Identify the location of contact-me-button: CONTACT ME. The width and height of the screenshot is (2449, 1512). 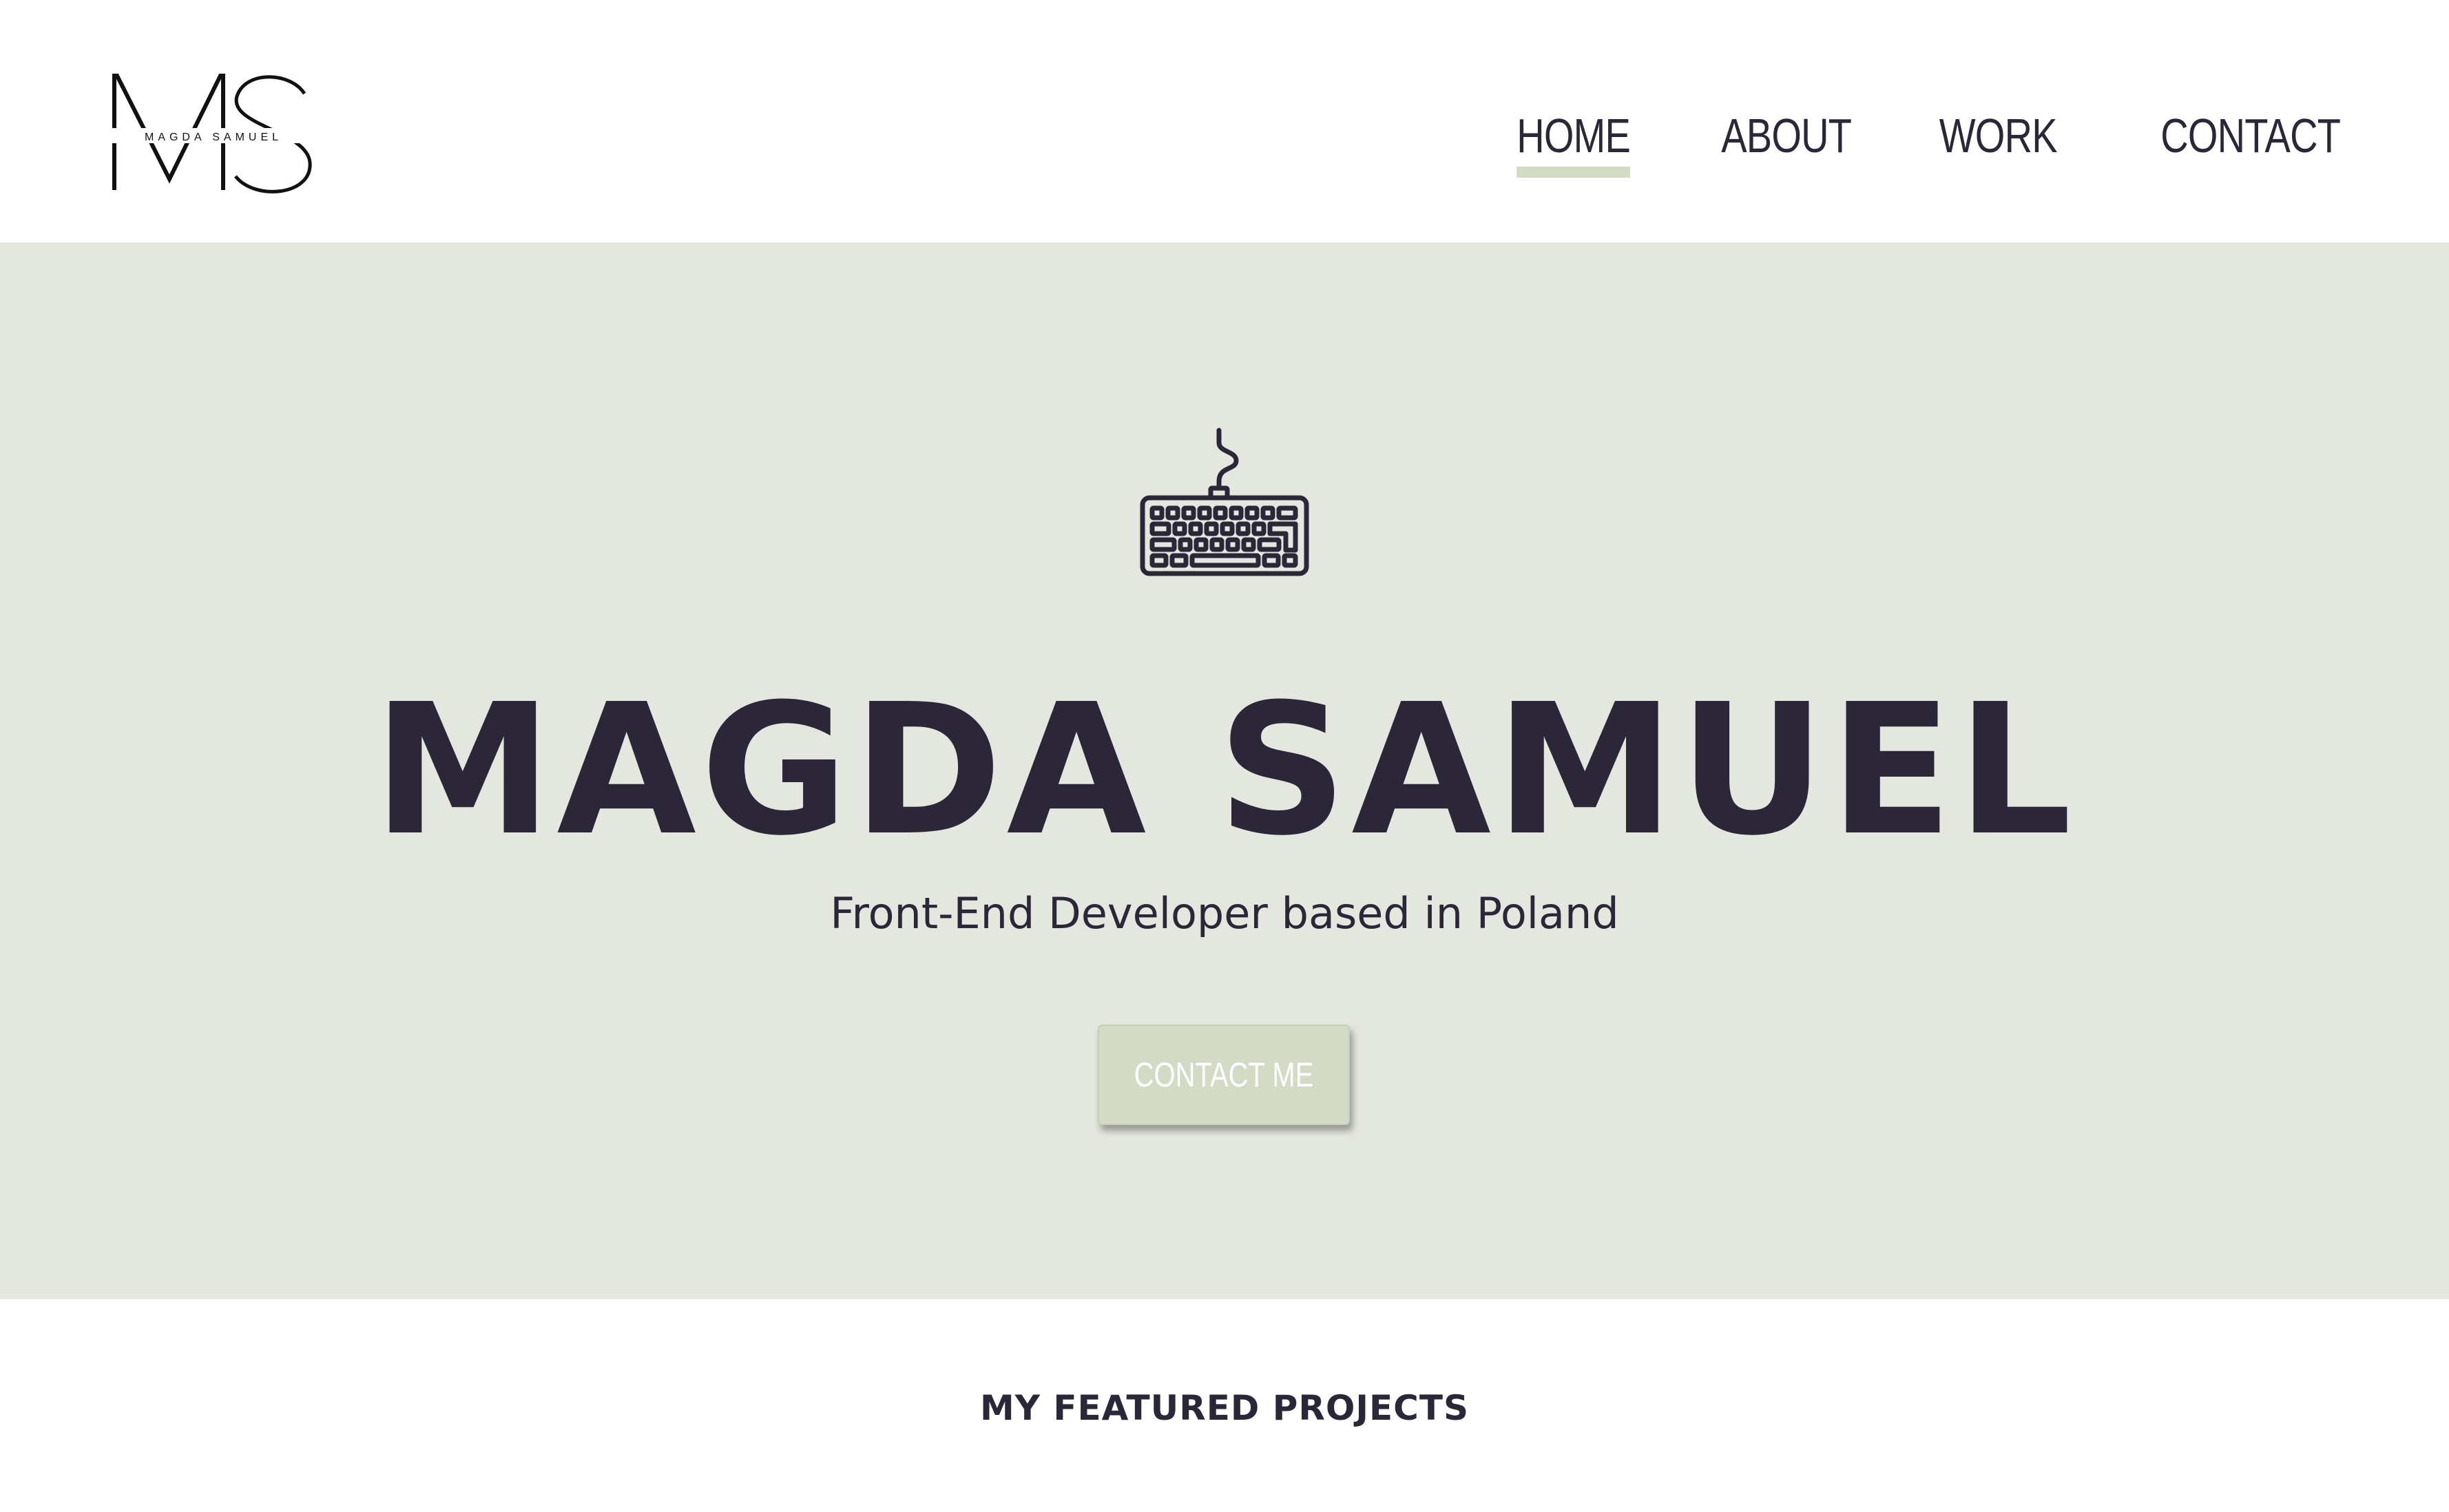
(1224, 1075).